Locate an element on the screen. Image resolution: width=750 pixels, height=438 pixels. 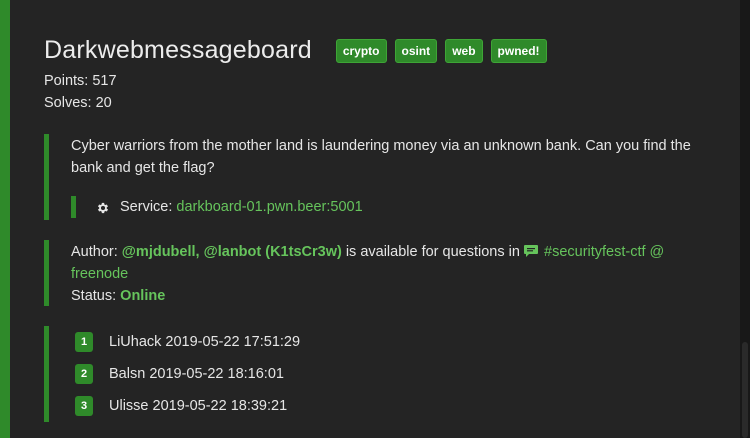
rank-badge: 1 is located at coordinates (84, 342).